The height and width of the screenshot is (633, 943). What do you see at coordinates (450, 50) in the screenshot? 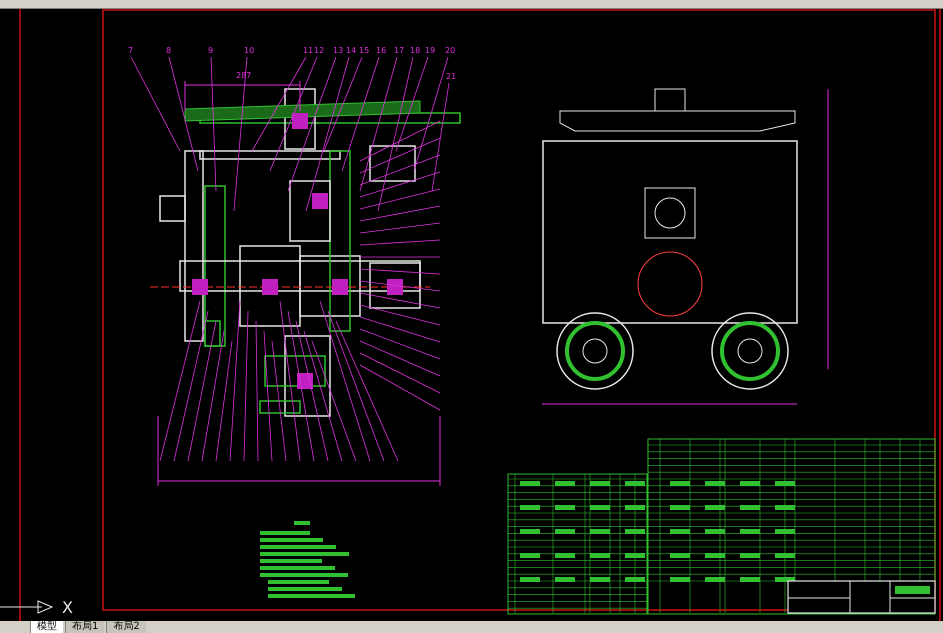
I see `balloon-number: 20` at bounding box center [450, 50].